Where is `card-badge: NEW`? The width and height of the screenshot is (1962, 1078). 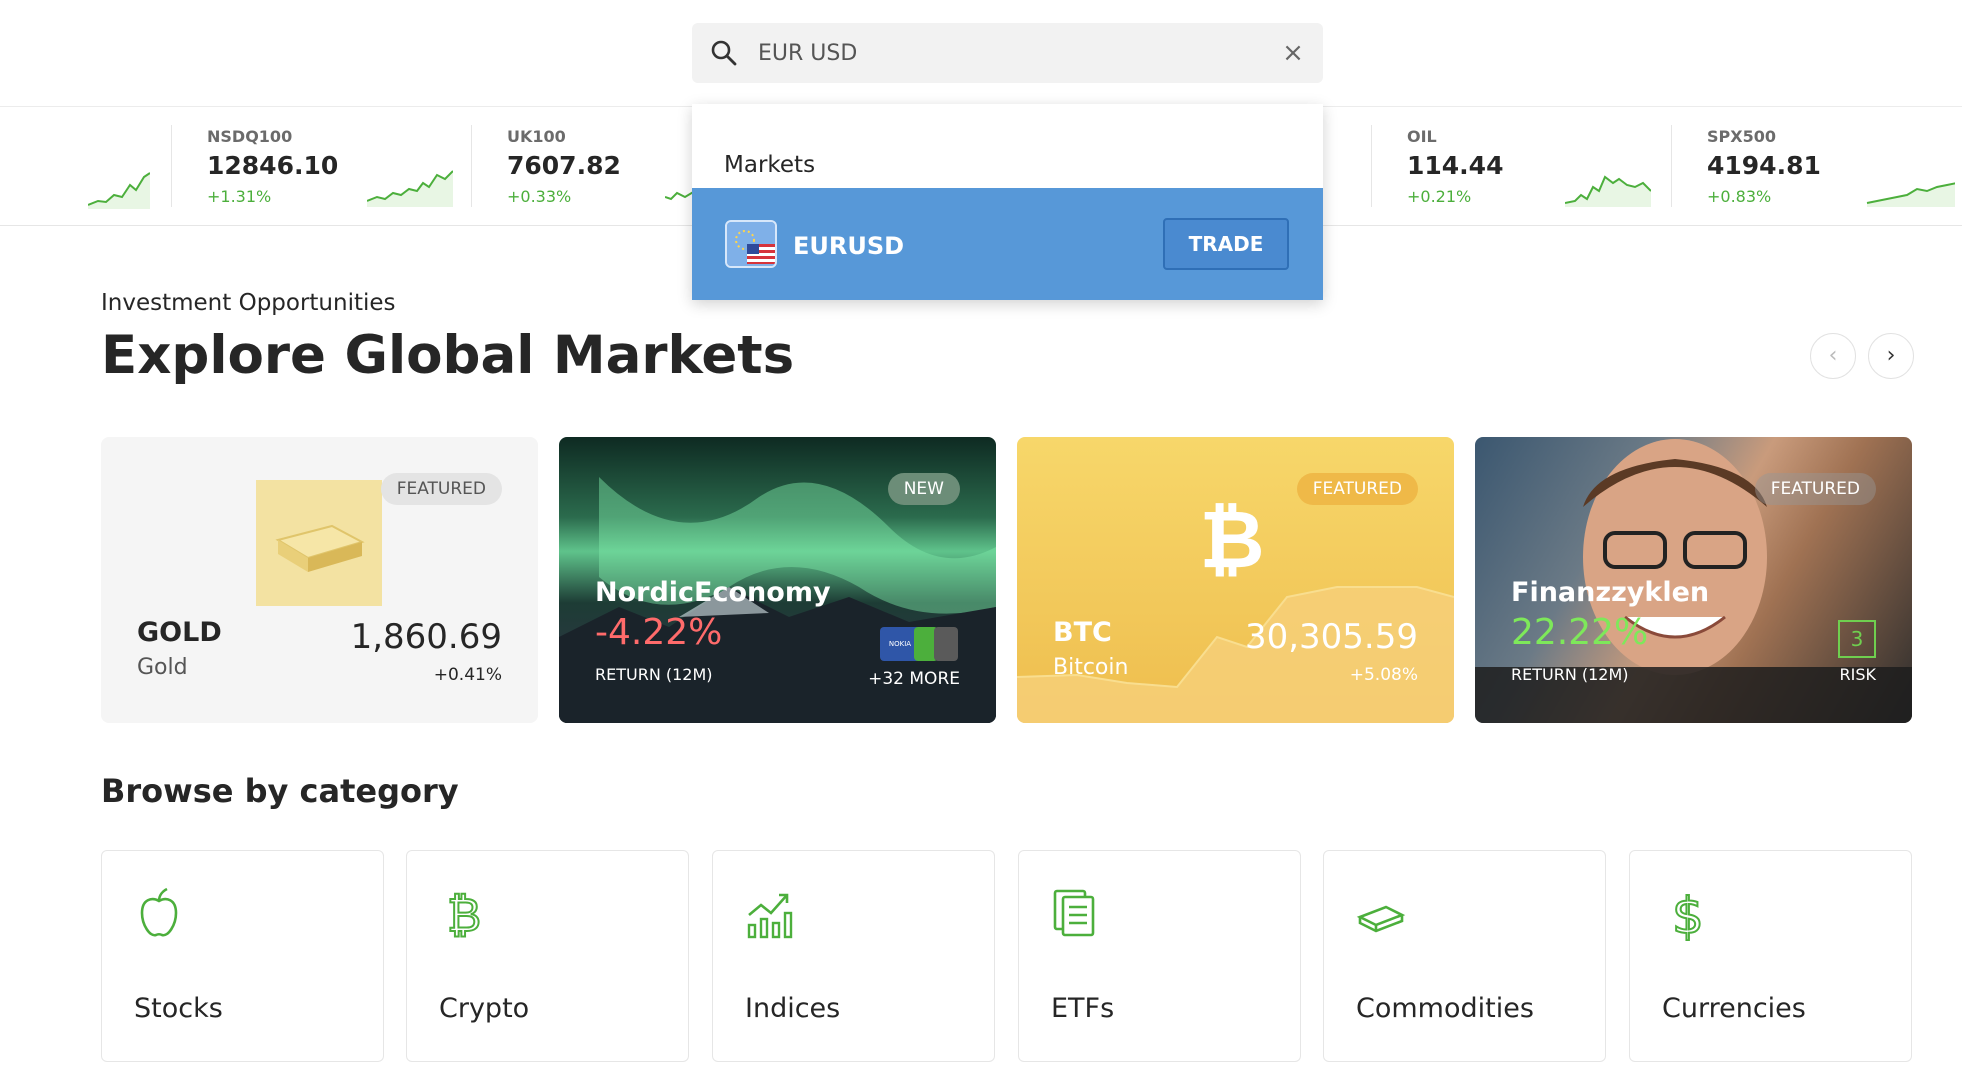 card-badge: NEW is located at coordinates (923, 489).